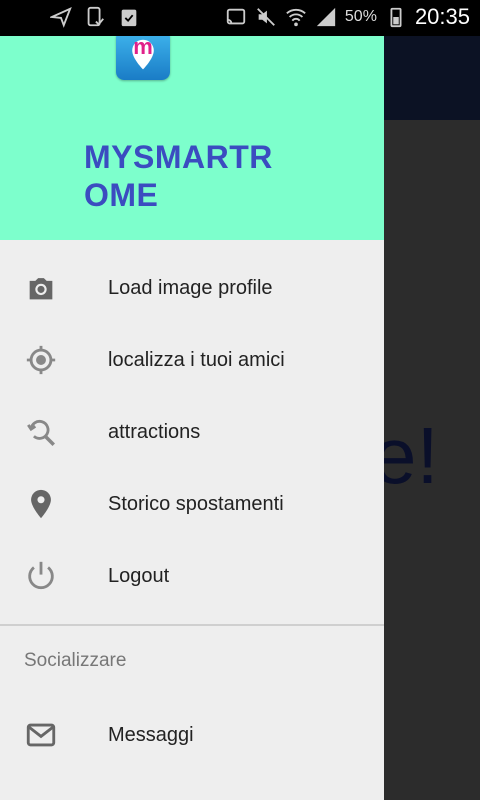 This screenshot has width=480, height=800. Describe the element at coordinates (41, 735) in the screenshot. I see `mail-icon` at that location.